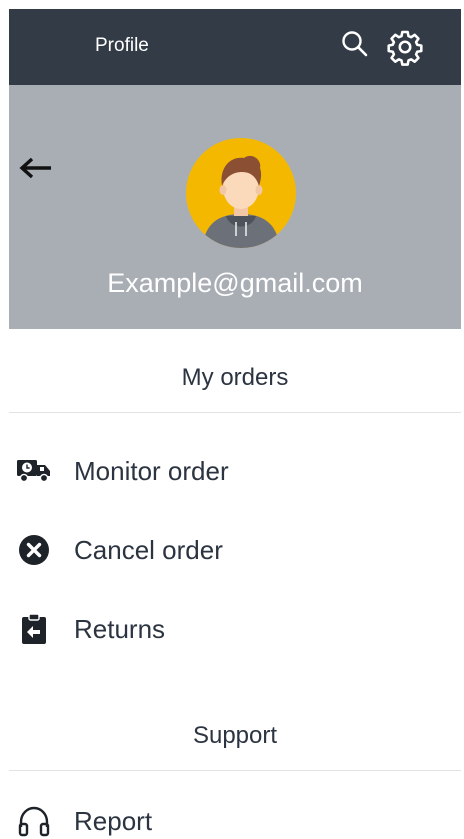  What do you see at coordinates (34, 550) in the screenshot?
I see `cancel-circle-icon` at bounding box center [34, 550].